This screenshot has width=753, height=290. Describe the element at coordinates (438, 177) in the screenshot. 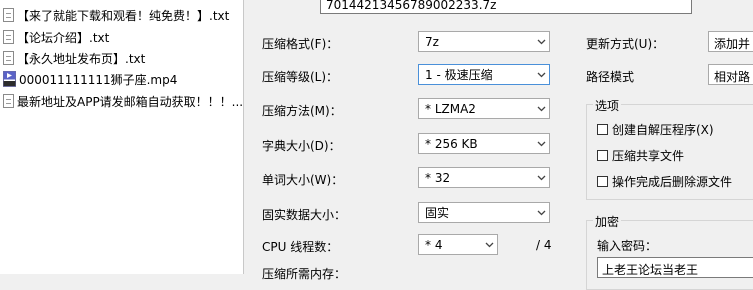

I see `word-size-value: * 32` at that location.